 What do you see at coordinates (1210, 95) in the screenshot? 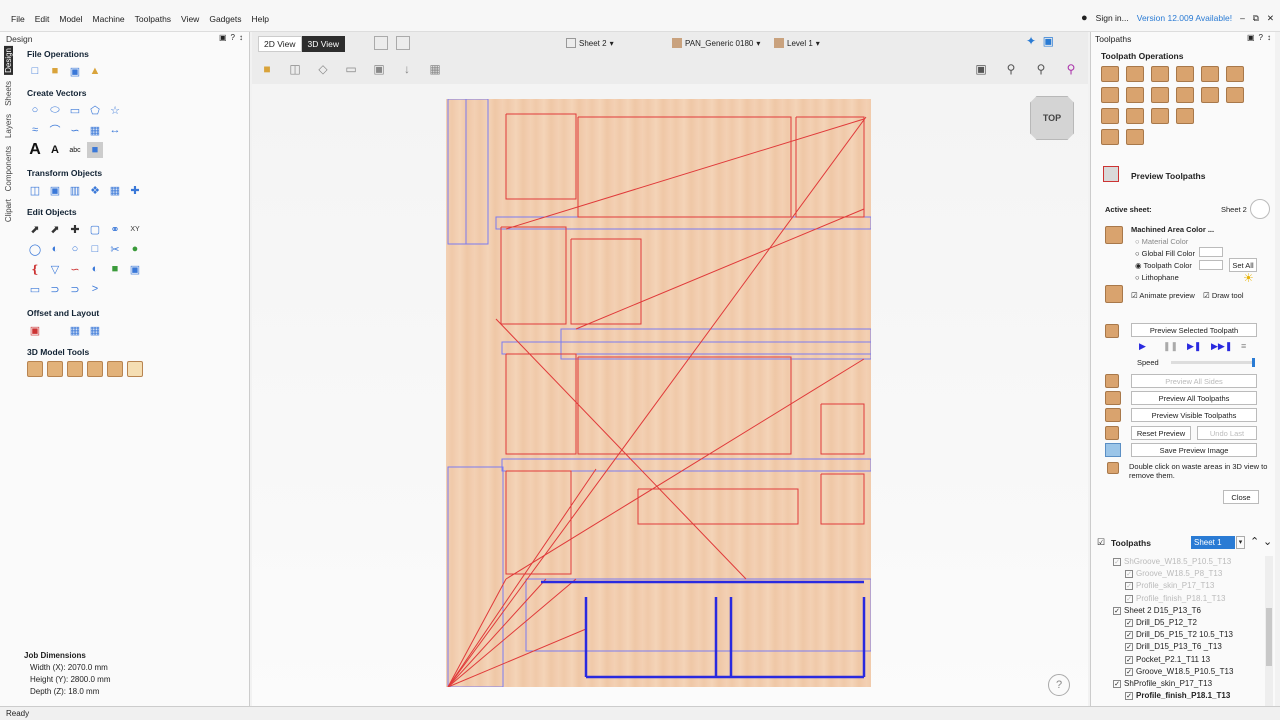
I see `texture-icon` at bounding box center [1210, 95].